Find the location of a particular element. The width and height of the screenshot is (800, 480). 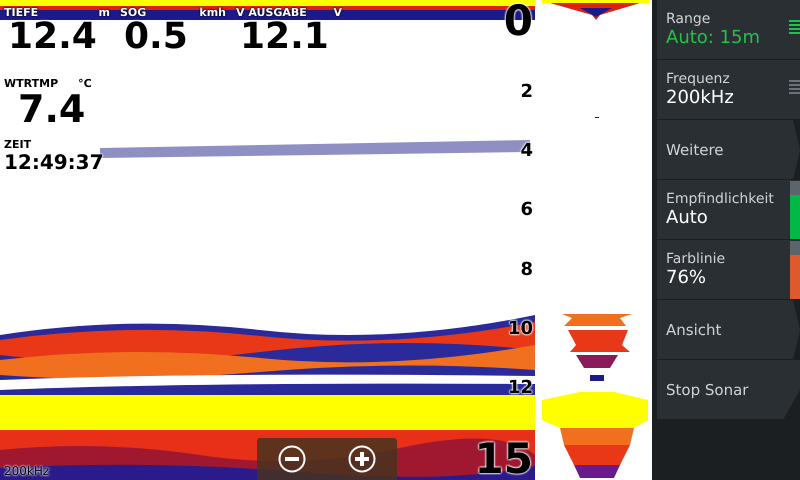

menu-item: Frequenz 200kHz is located at coordinates (728, 90).